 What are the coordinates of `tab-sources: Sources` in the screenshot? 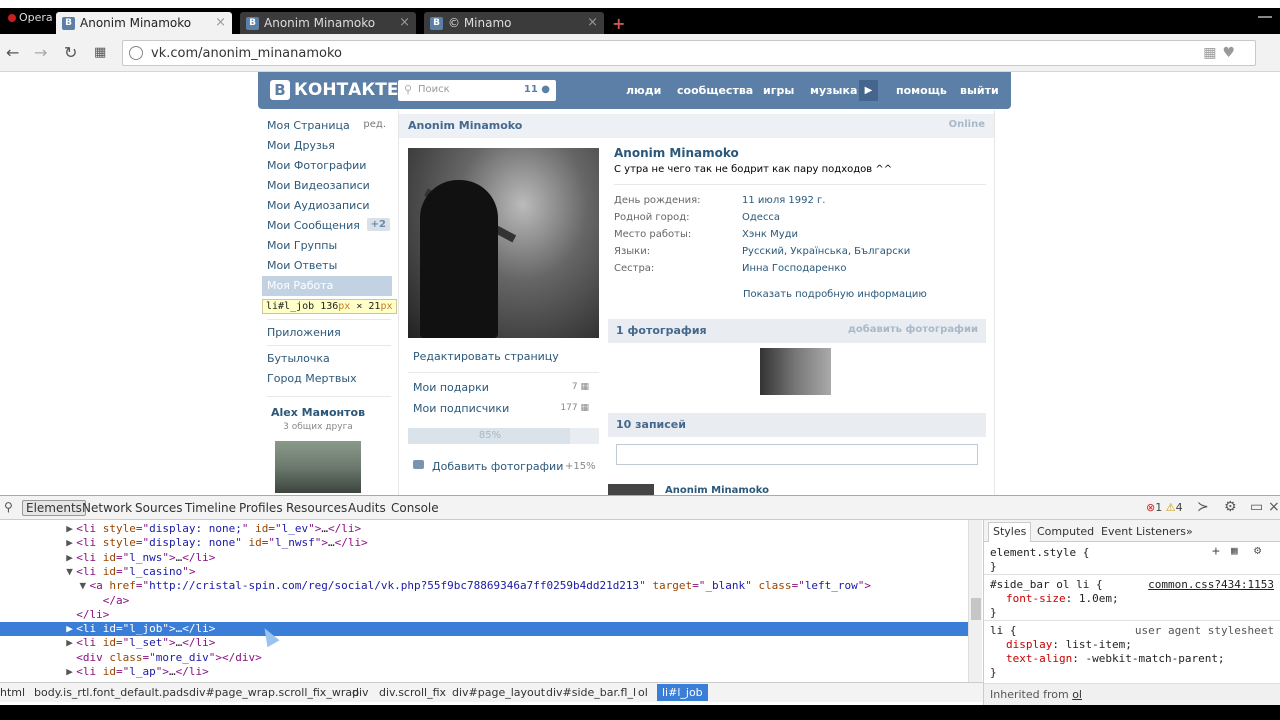 It's located at (158, 508).